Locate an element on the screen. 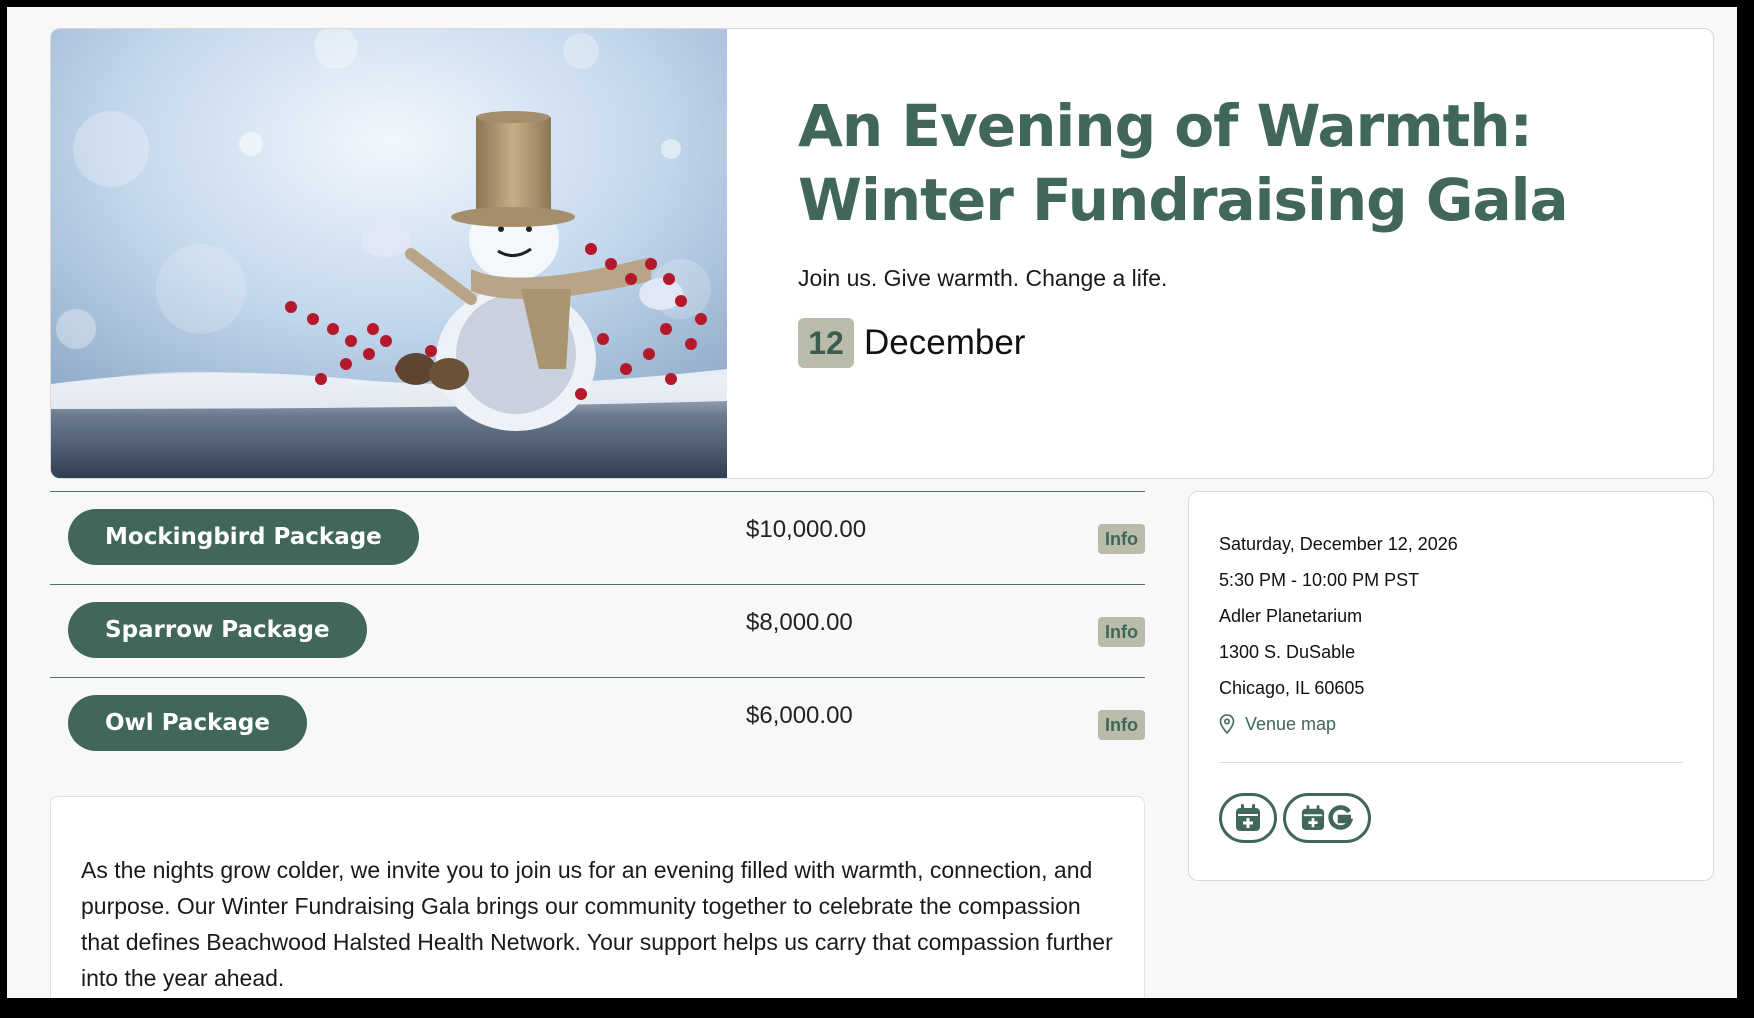  date-month: December is located at coordinates (945, 342).